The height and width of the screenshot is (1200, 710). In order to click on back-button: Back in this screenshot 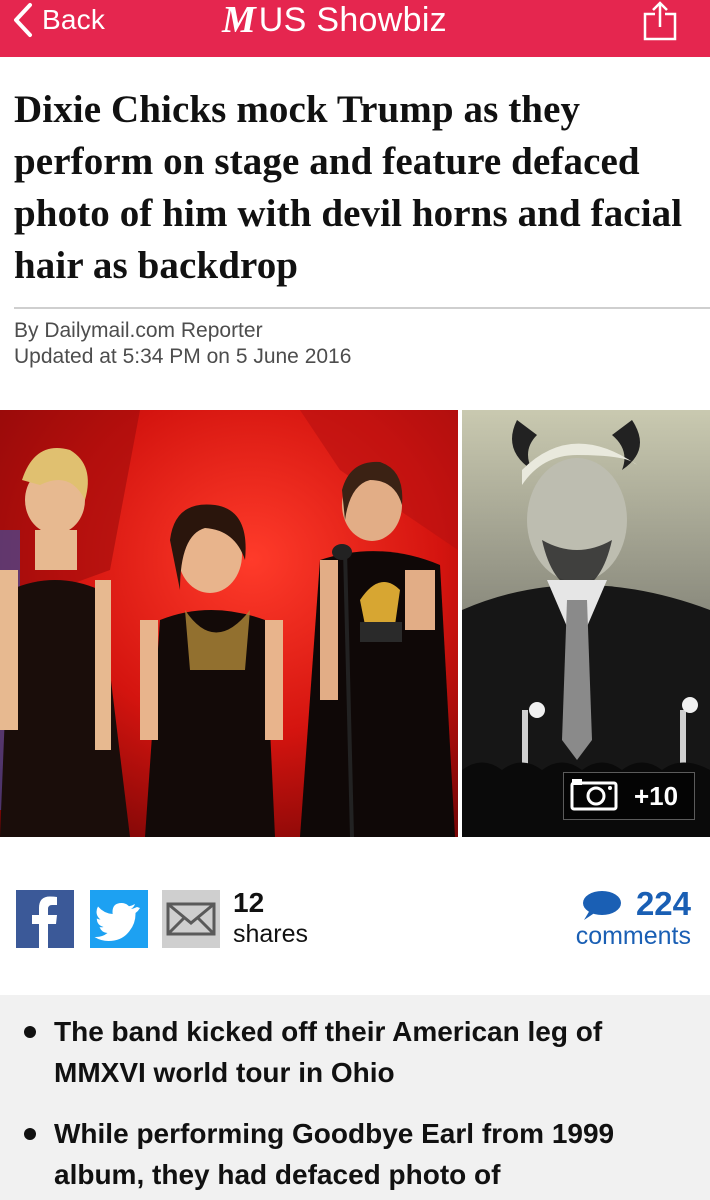, I will do `click(58, 20)`.